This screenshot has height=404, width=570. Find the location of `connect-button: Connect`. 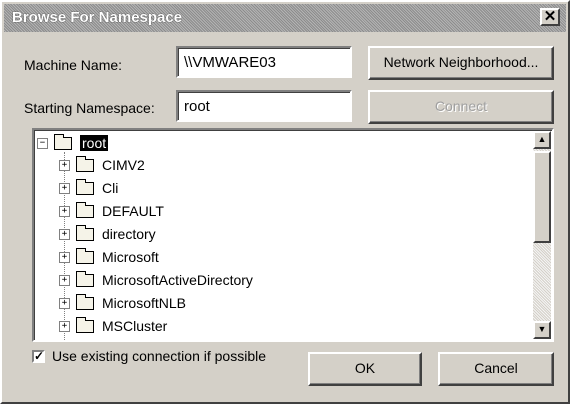

connect-button: Connect is located at coordinates (461, 107).